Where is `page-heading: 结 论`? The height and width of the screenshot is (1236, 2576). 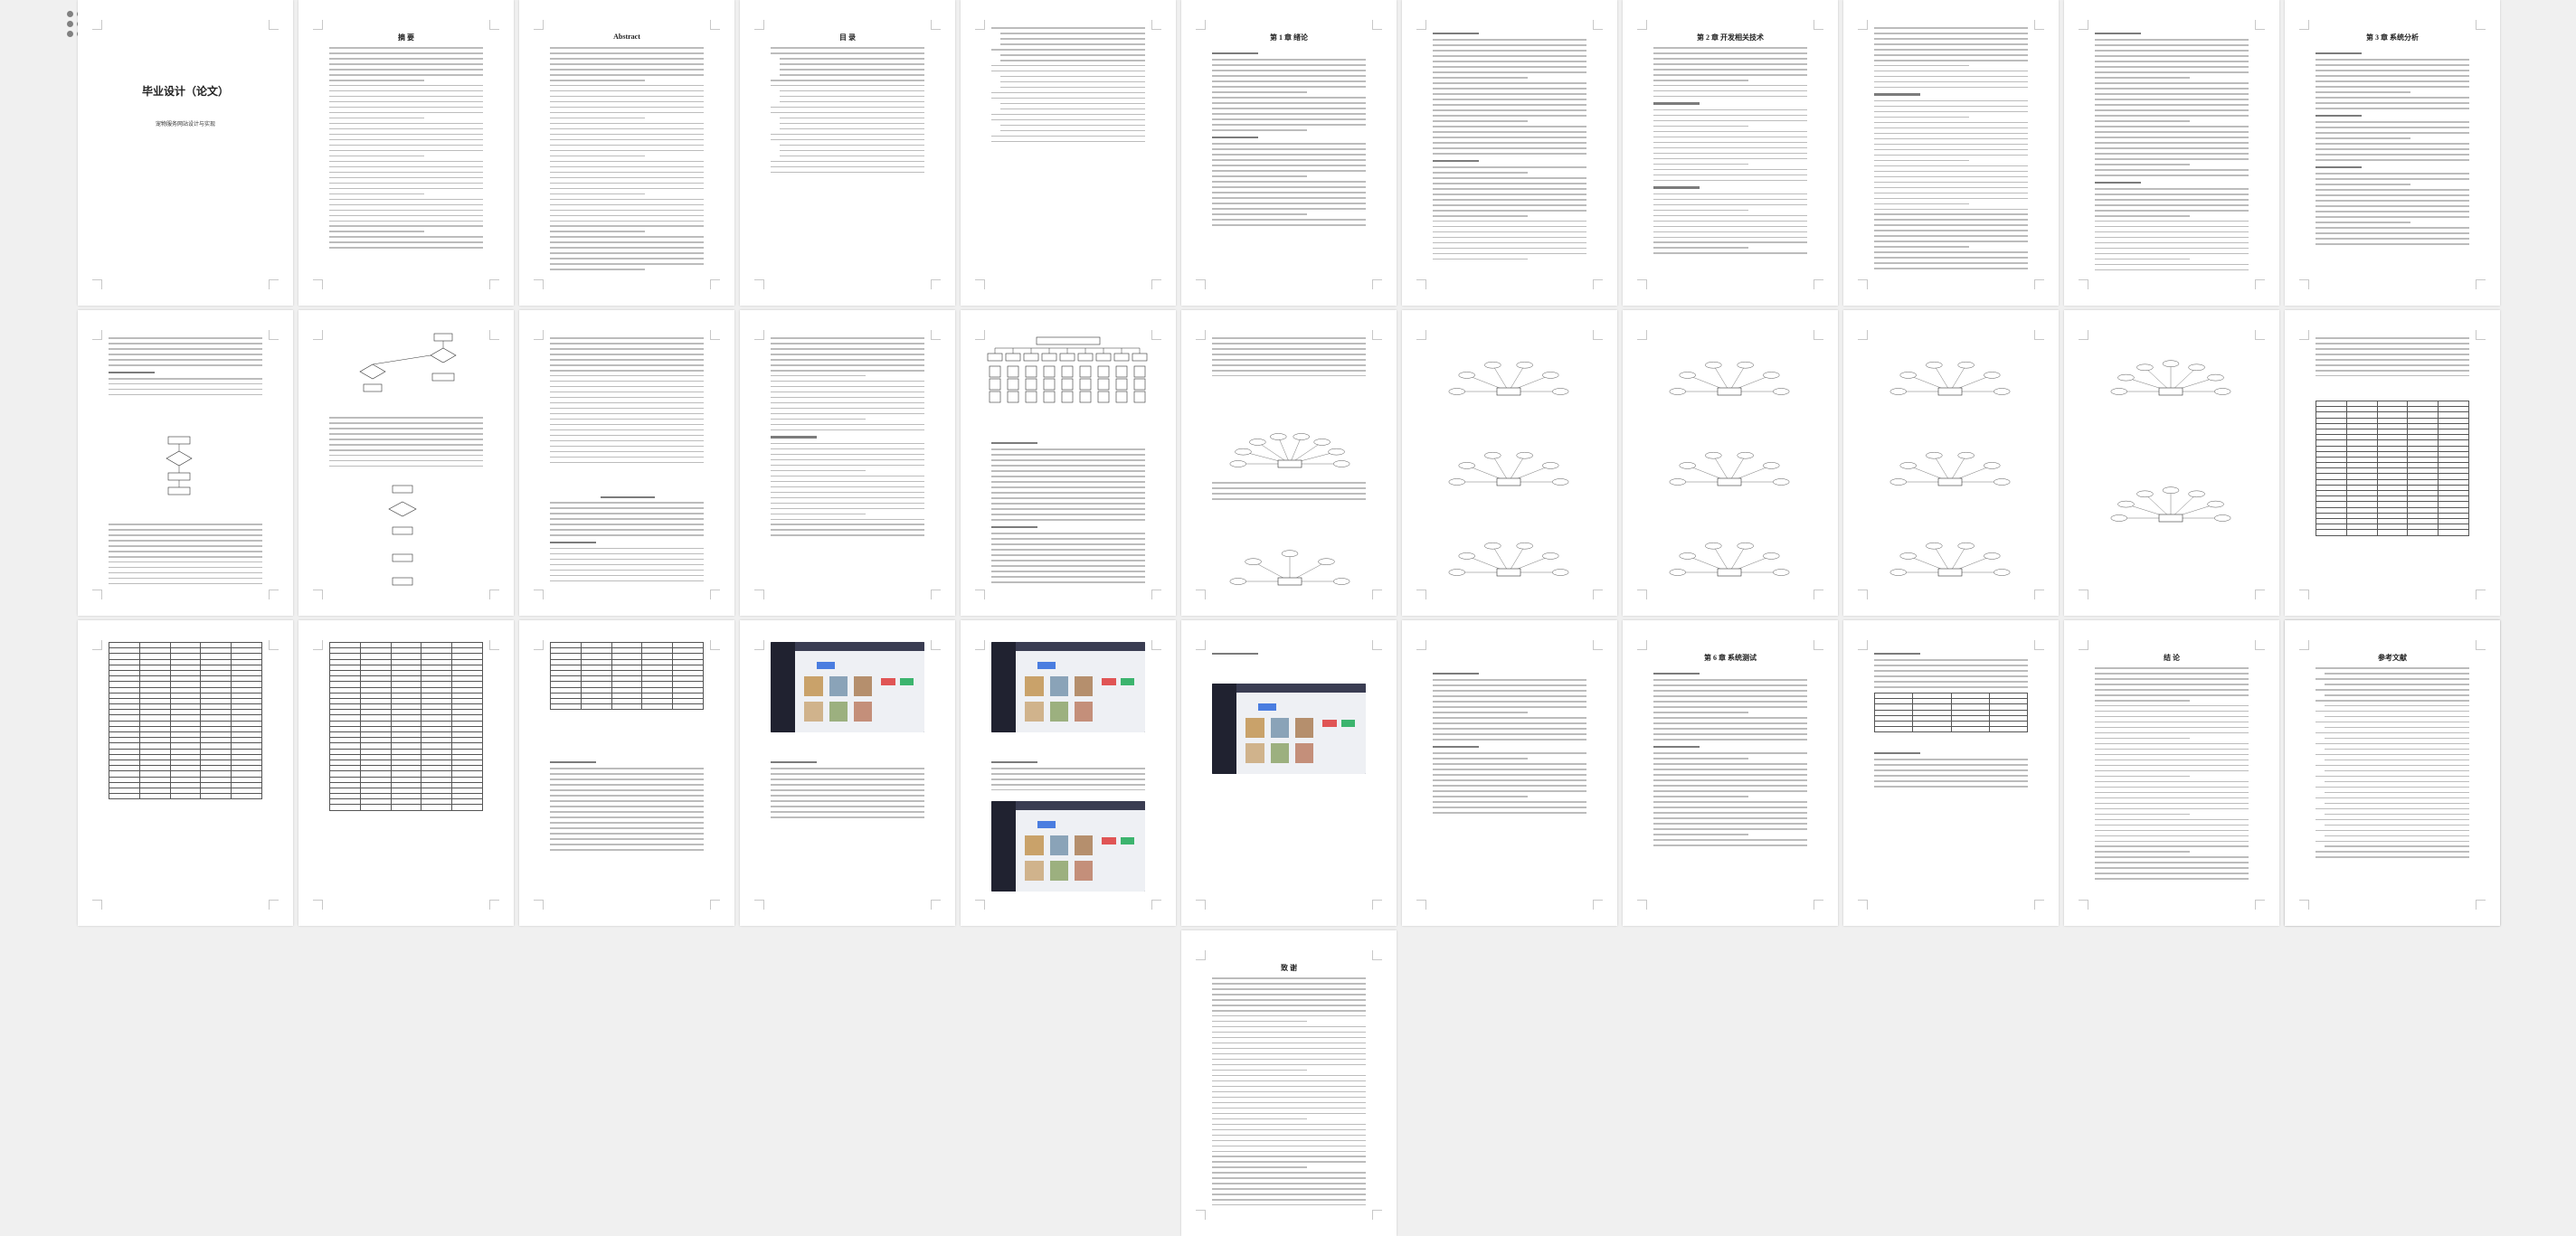 page-heading: 结 论 is located at coordinates (2172, 658).